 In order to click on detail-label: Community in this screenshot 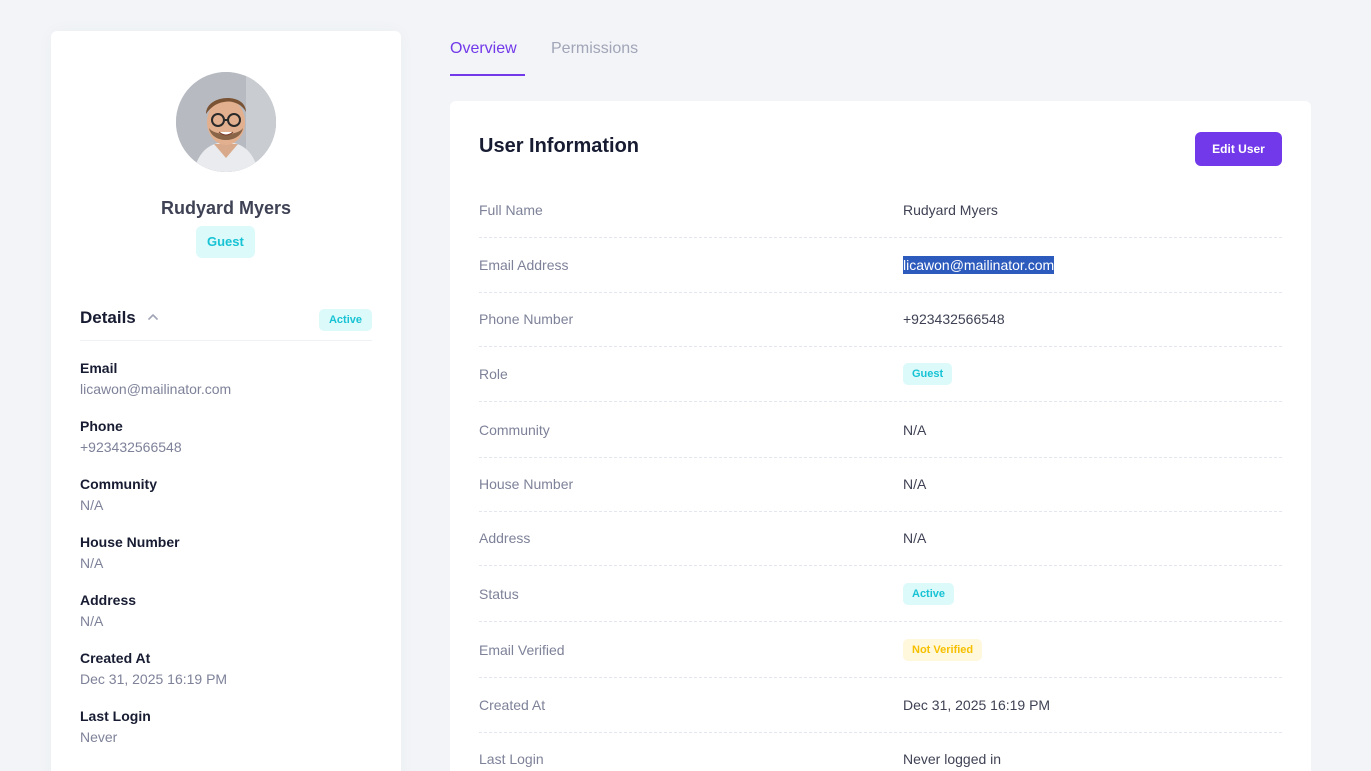, I will do `click(118, 484)`.